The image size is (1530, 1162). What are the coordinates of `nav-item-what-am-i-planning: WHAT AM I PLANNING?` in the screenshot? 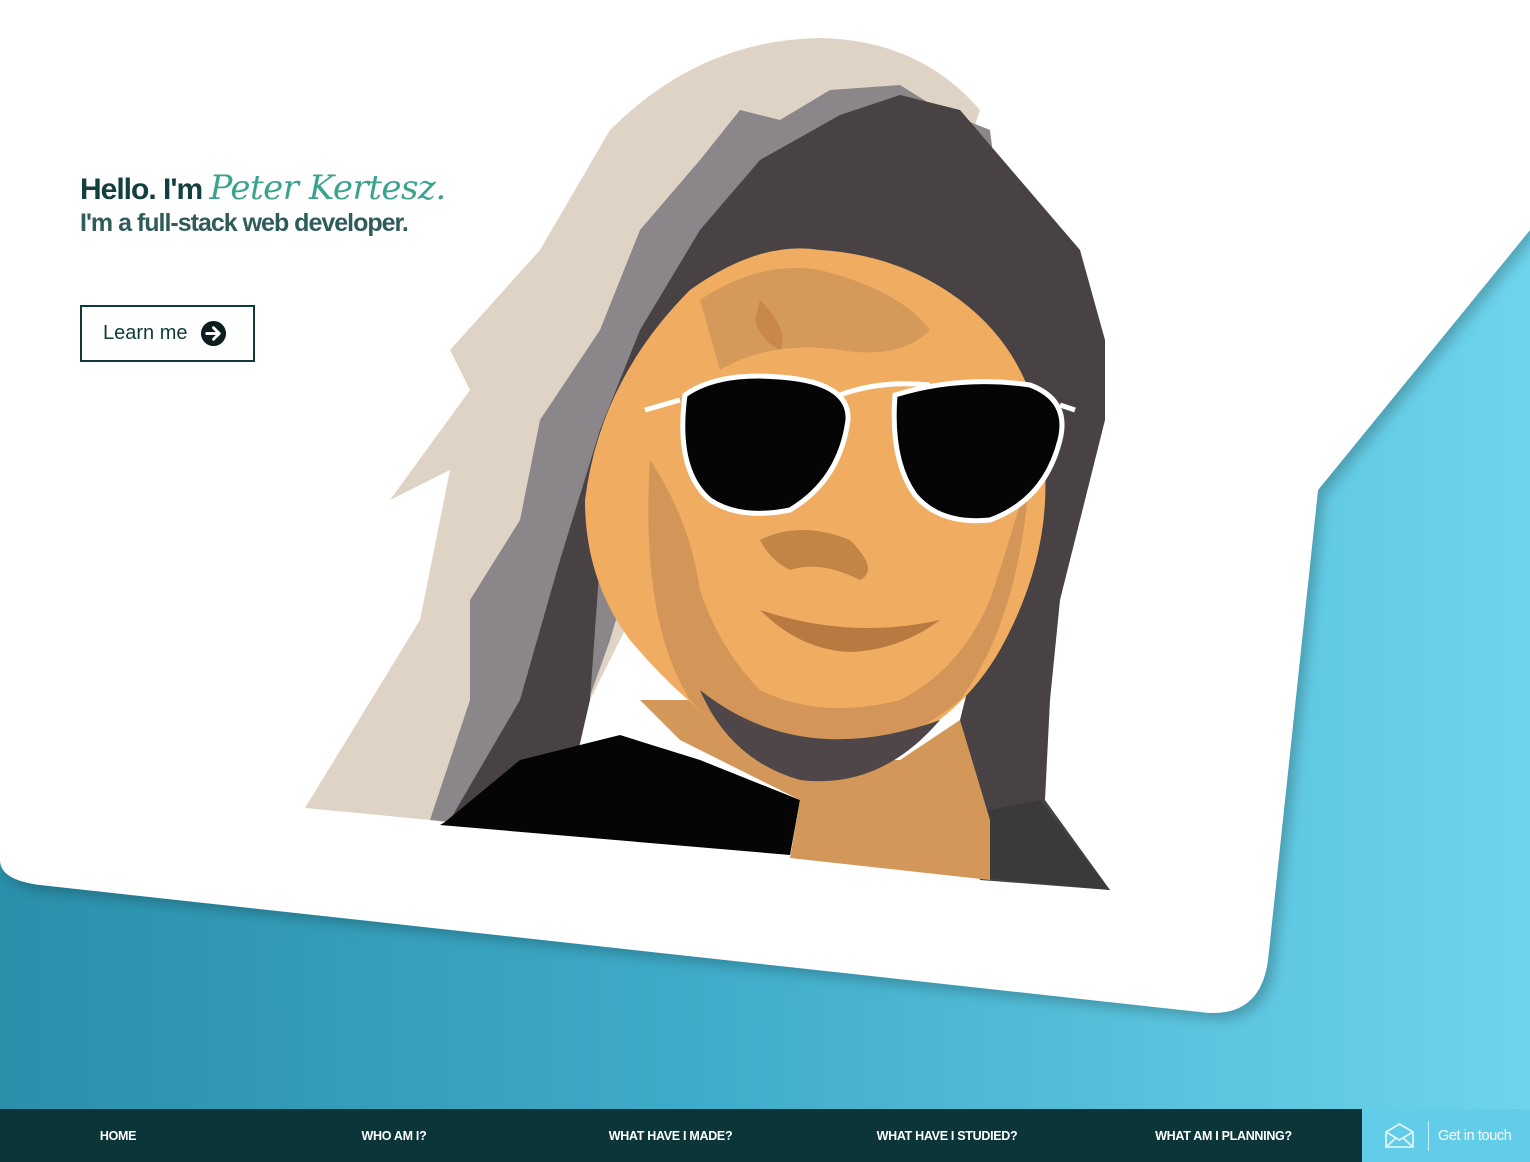 It's located at (1223, 1135).